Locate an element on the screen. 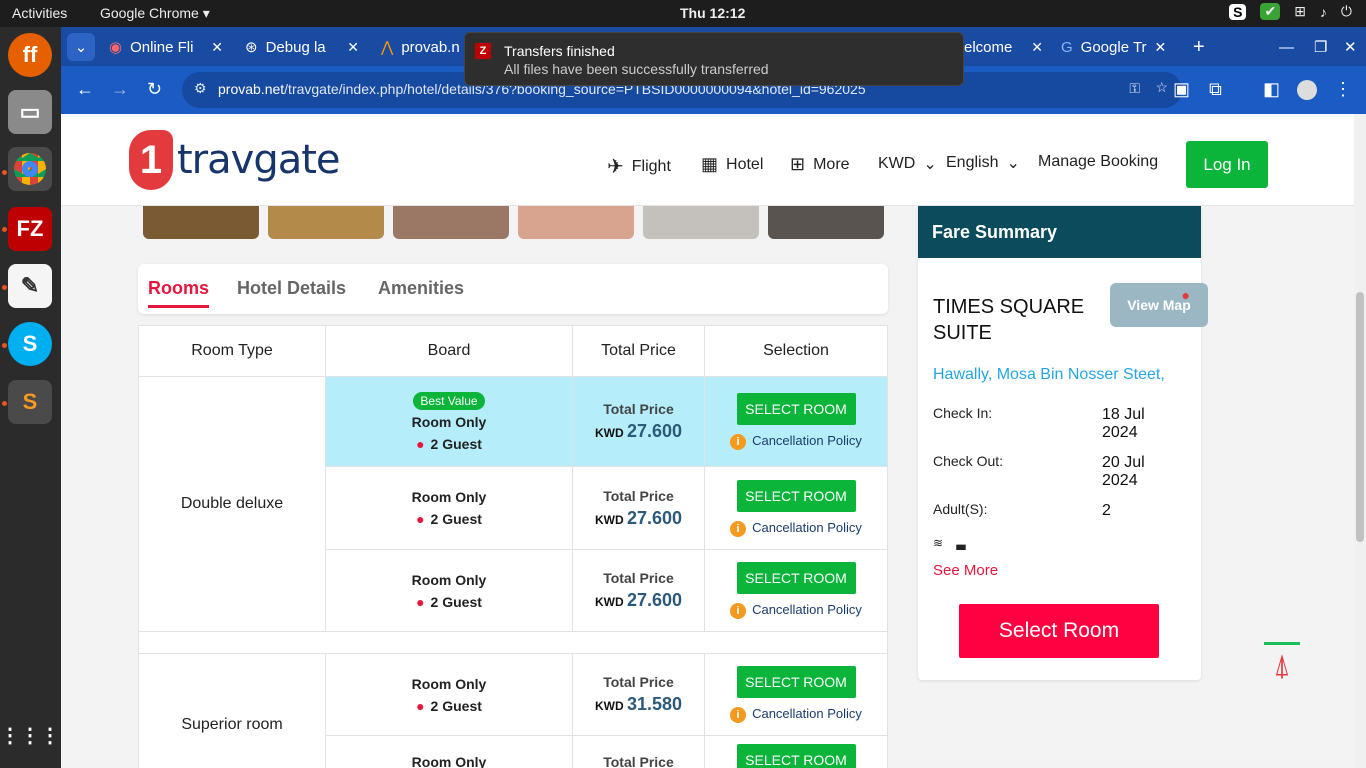  select-room-button: Select Room is located at coordinates (1059, 631).